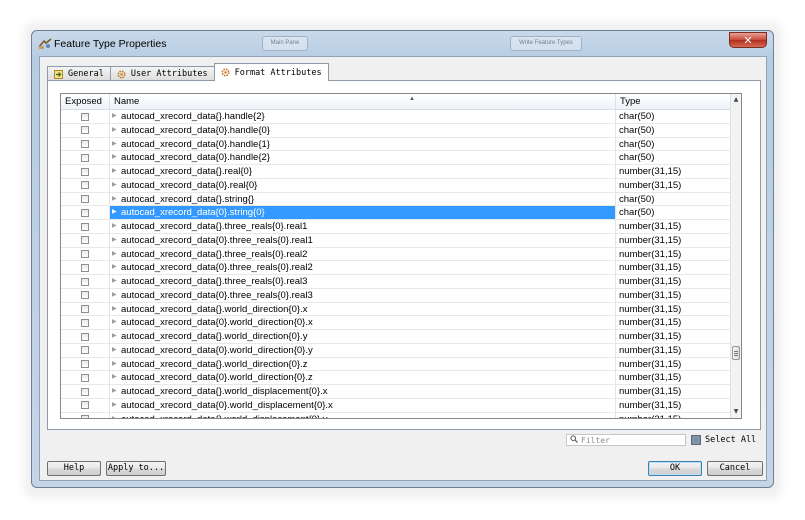 This screenshot has height=520, width=805. Describe the element at coordinates (162, 73) in the screenshot. I see `tab-user-attributes: User Attributes` at that location.